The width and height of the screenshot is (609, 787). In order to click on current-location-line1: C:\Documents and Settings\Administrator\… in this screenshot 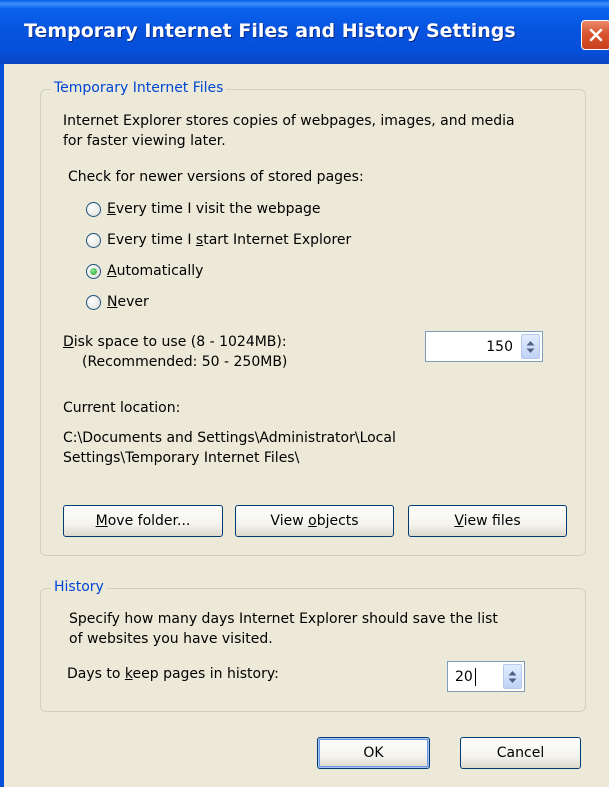, I will do `click(229, 438)`.